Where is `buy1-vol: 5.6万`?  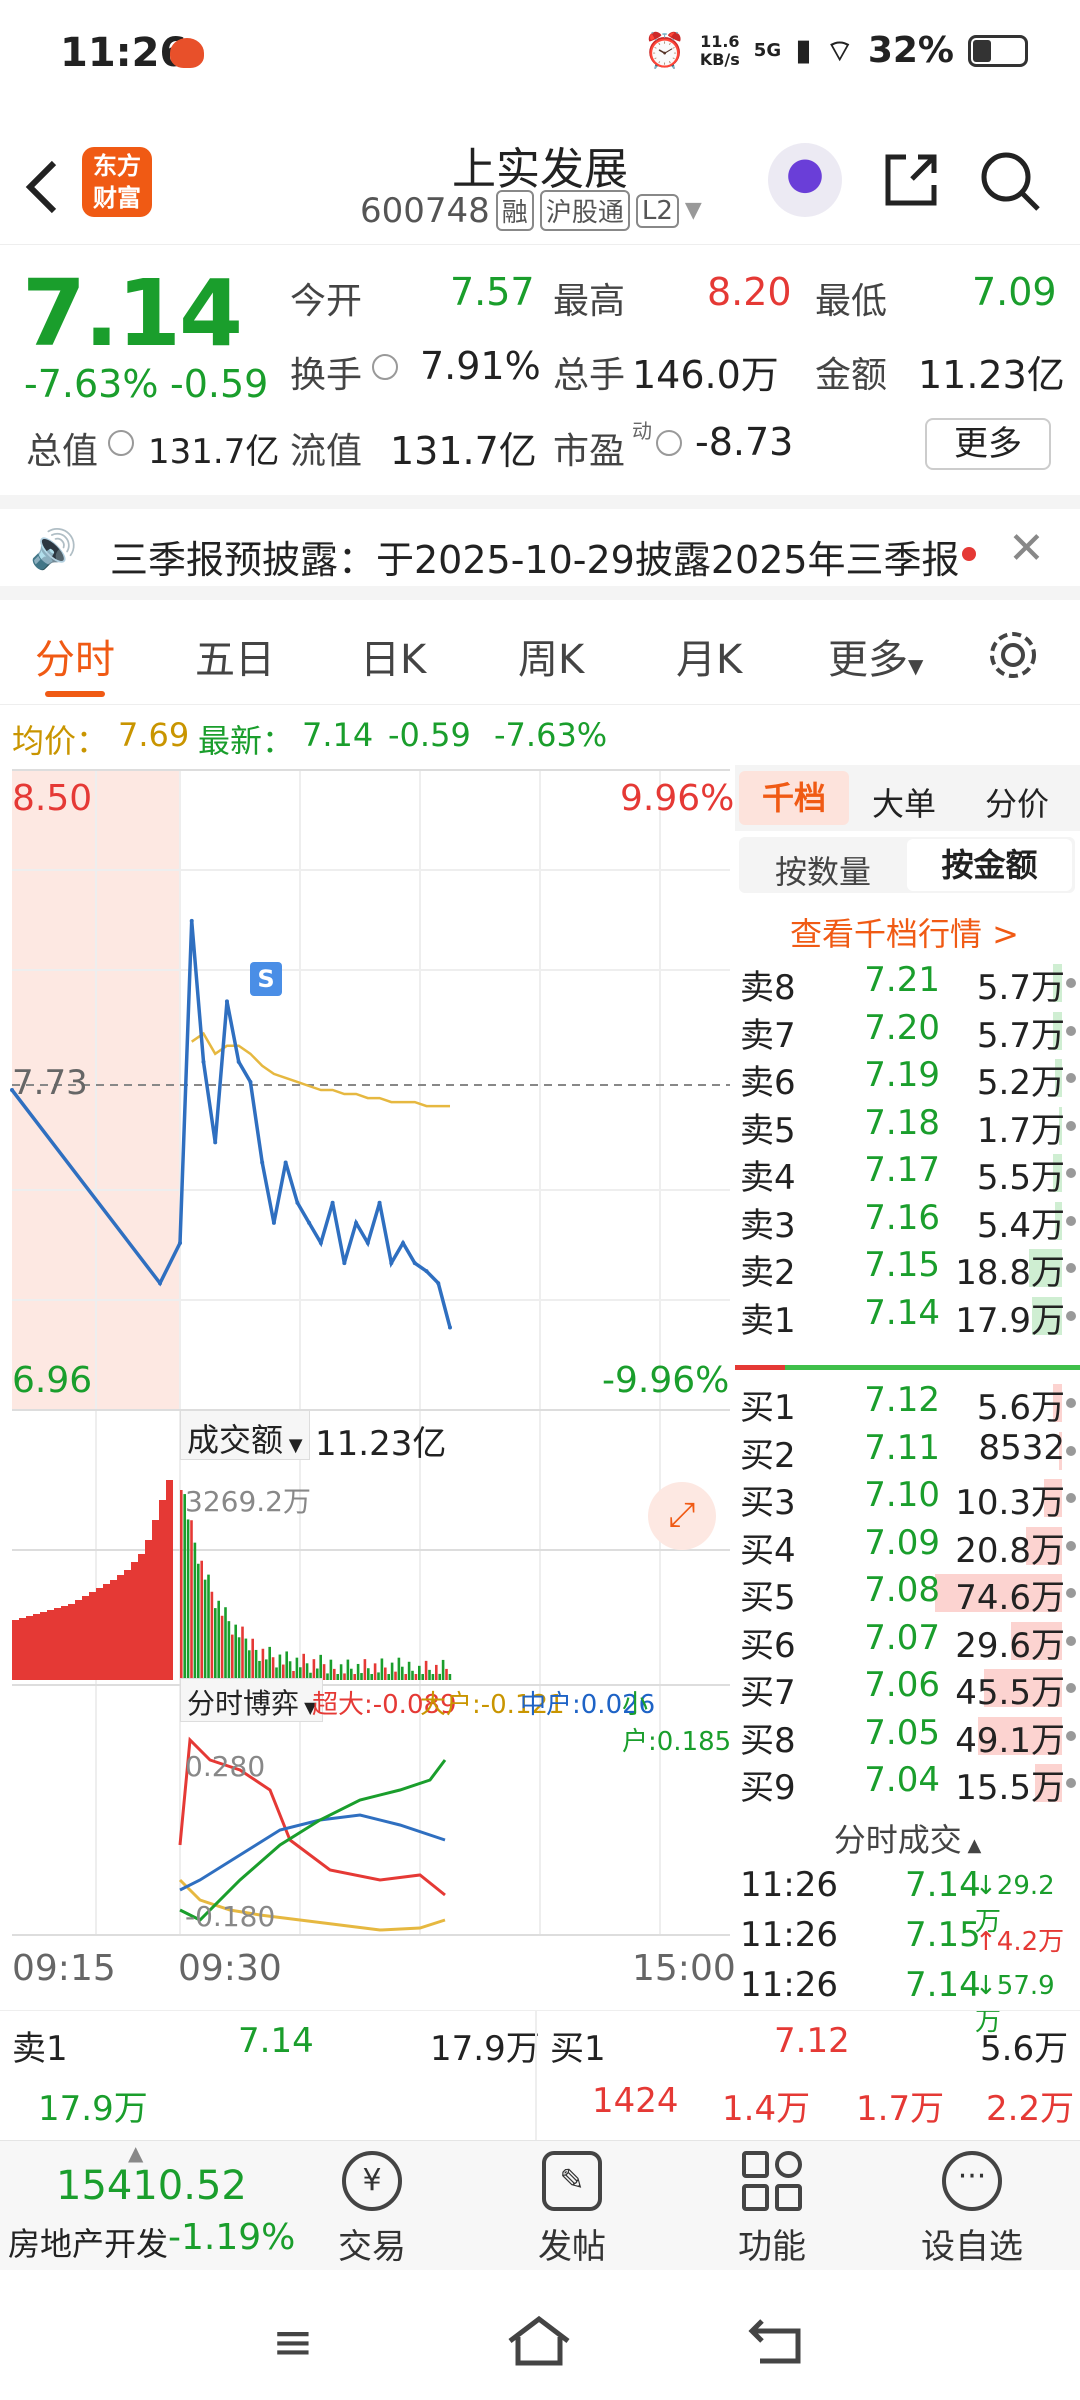 buy1-vol: 5.6万 is located at coordinates (1024, 2049).